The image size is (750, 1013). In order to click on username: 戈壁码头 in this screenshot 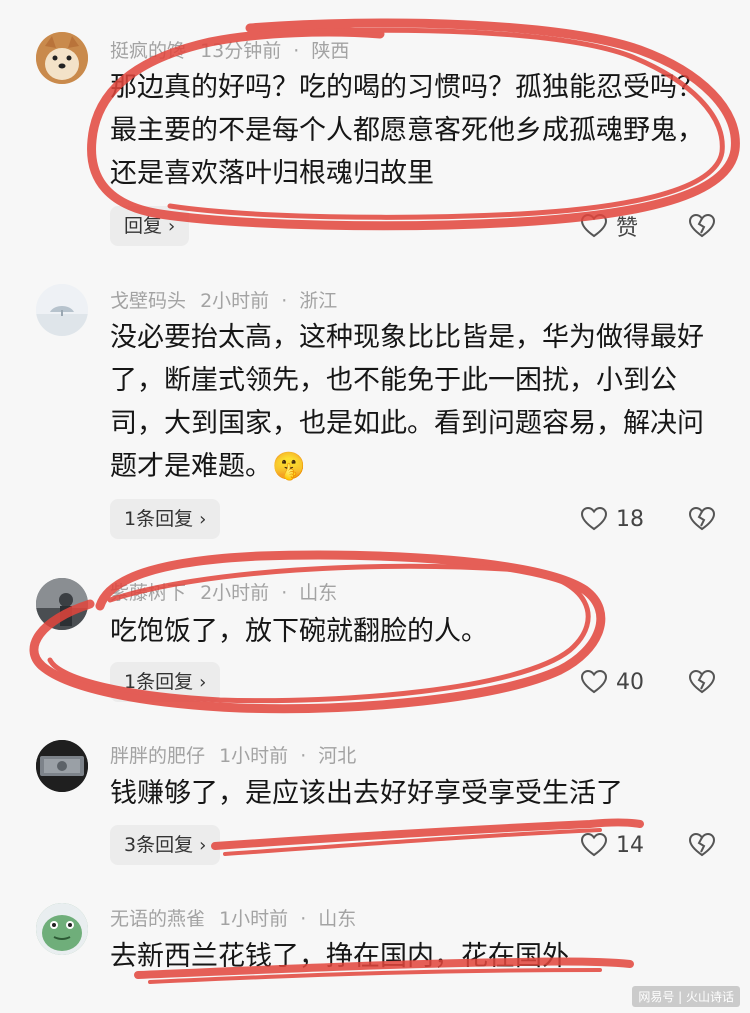, I will do `click(148, 301)`.